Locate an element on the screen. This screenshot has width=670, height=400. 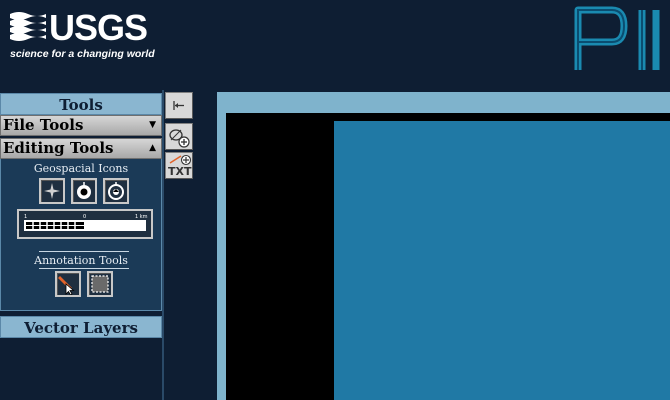
point-marker-button is located at coordinates (84, 191).